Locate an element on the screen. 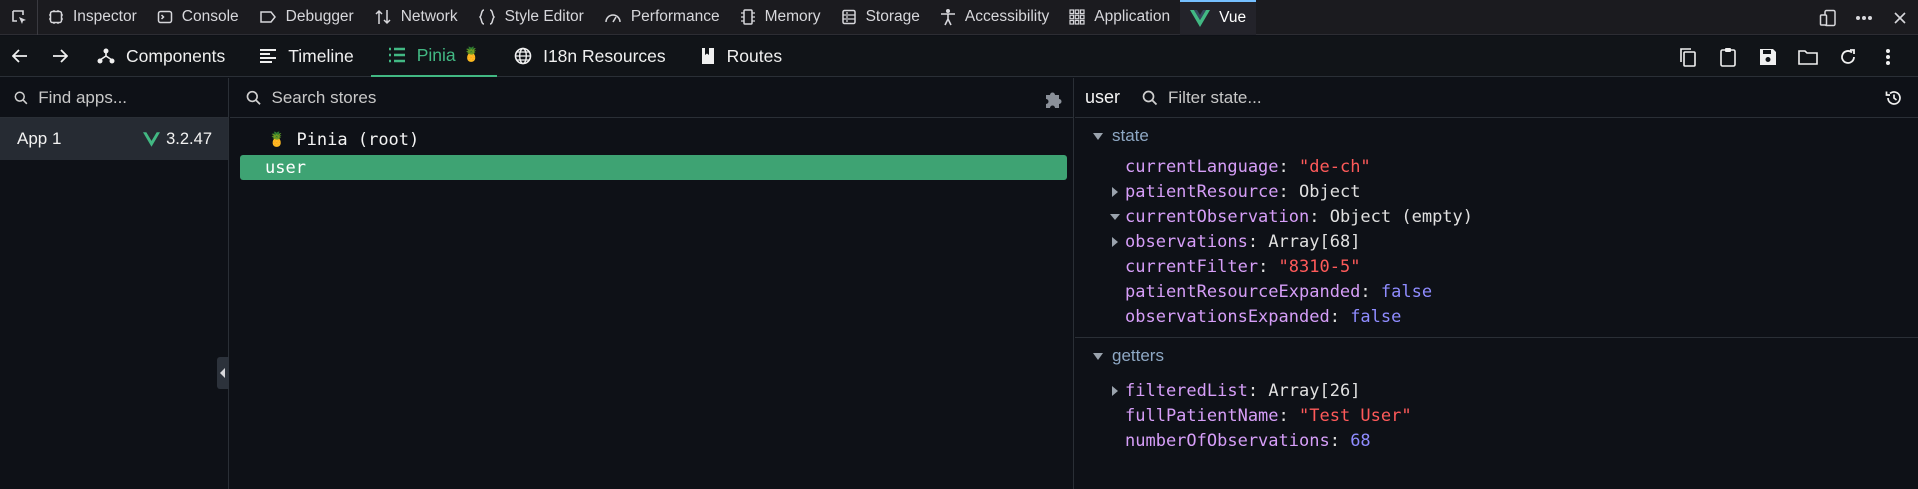  nav-tab-label: Timeline is located at coordinates (321, 55).